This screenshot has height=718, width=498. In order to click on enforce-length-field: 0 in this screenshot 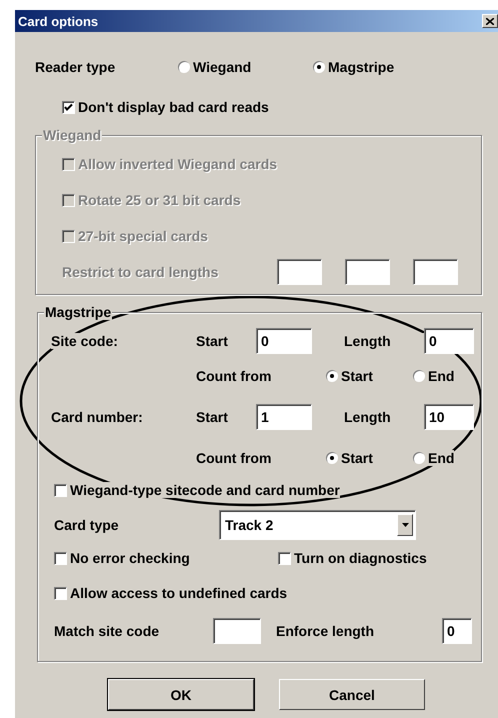, I will do `click(457, 631)`.